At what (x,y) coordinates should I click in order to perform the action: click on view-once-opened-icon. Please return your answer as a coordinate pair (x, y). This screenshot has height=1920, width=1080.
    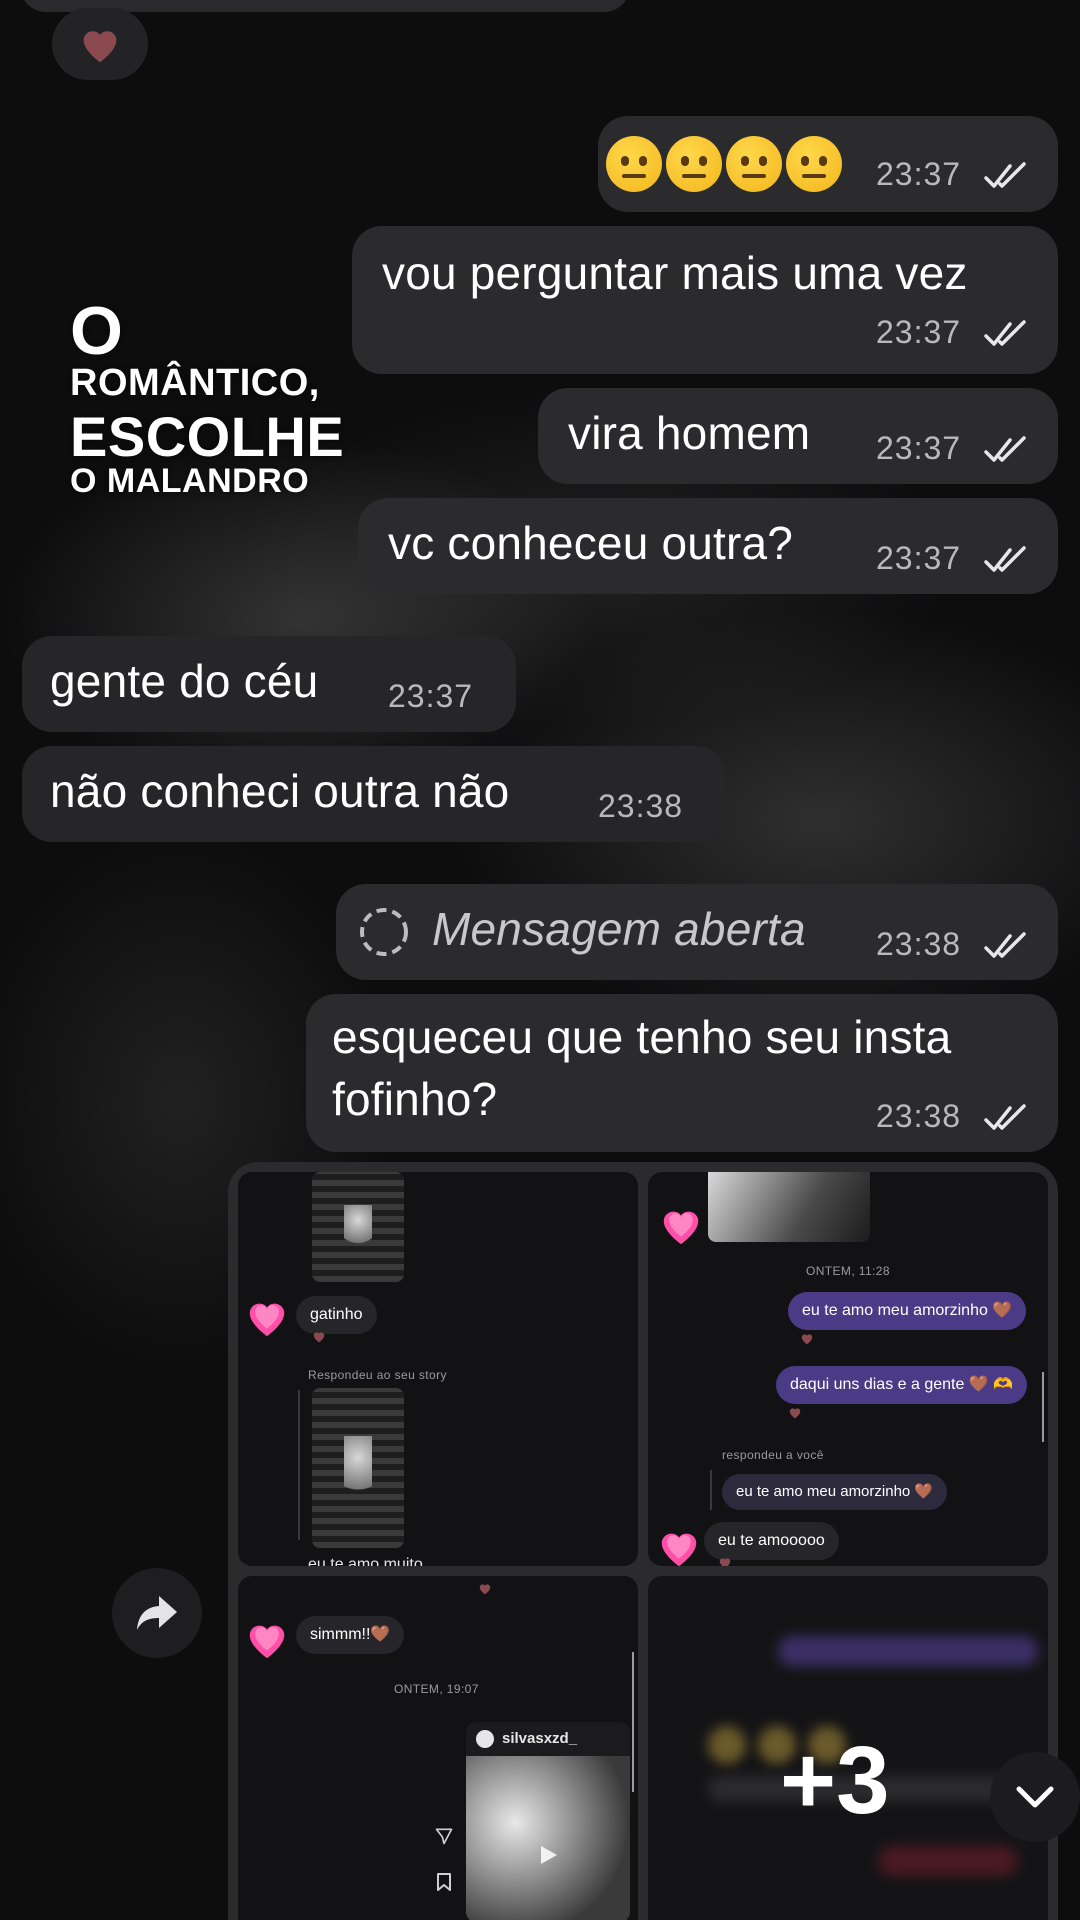
    Looking at the image, I should click on (384, 932).